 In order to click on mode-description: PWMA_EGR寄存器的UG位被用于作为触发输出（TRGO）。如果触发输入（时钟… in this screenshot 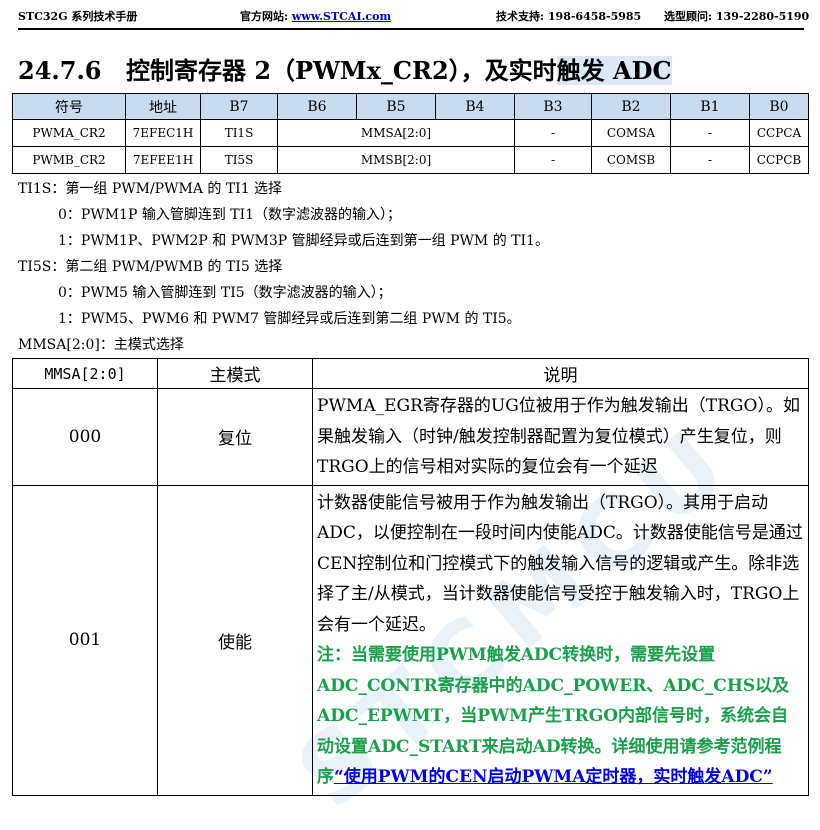, I will do `click(560, 437)`.